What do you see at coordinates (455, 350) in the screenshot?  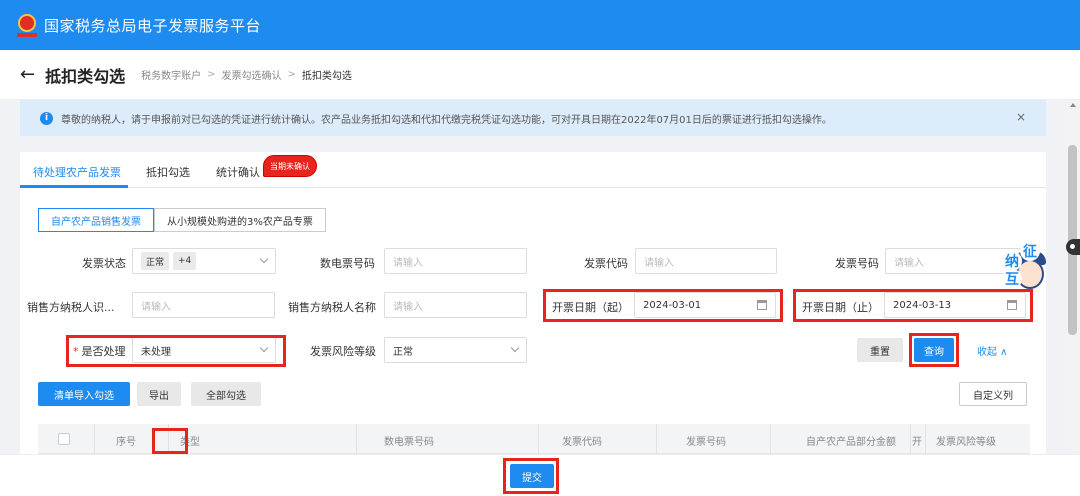 I see `risk-level-select: 正常` at bounding box center [455, 350].